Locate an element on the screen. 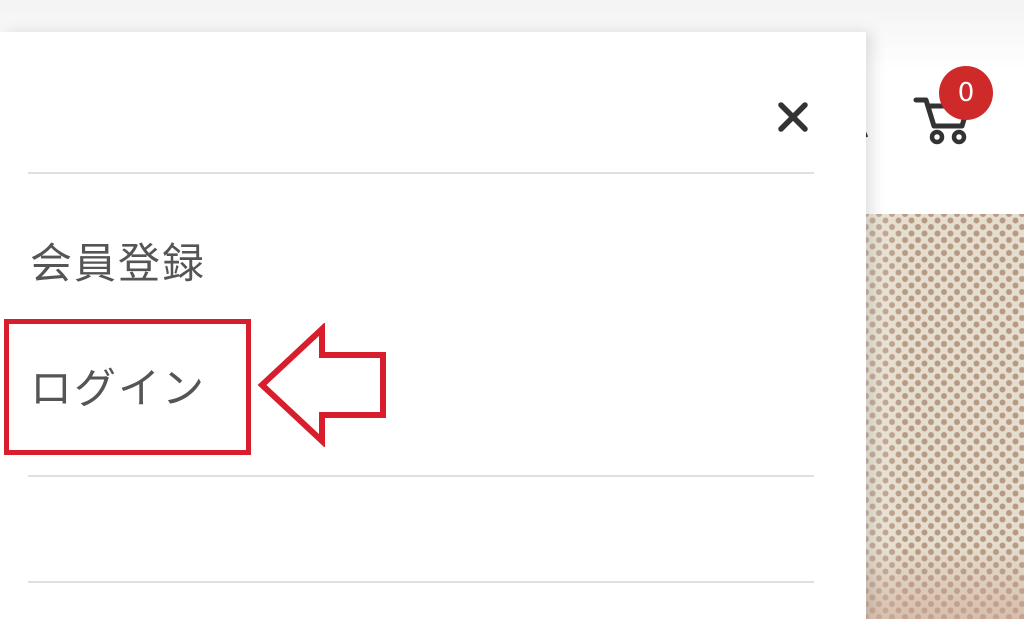 Image resolution: width=1024 pixels, height=619 pixels. hero-product-image is located at coordinates (945, 416).